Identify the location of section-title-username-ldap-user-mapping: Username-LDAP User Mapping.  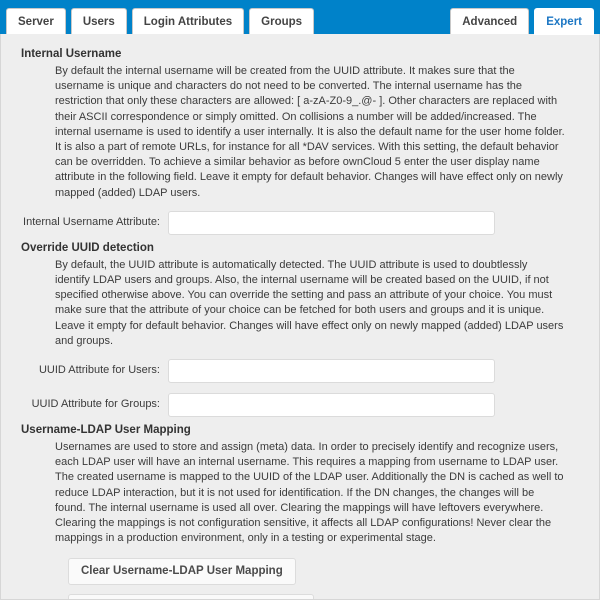
(106, 430).